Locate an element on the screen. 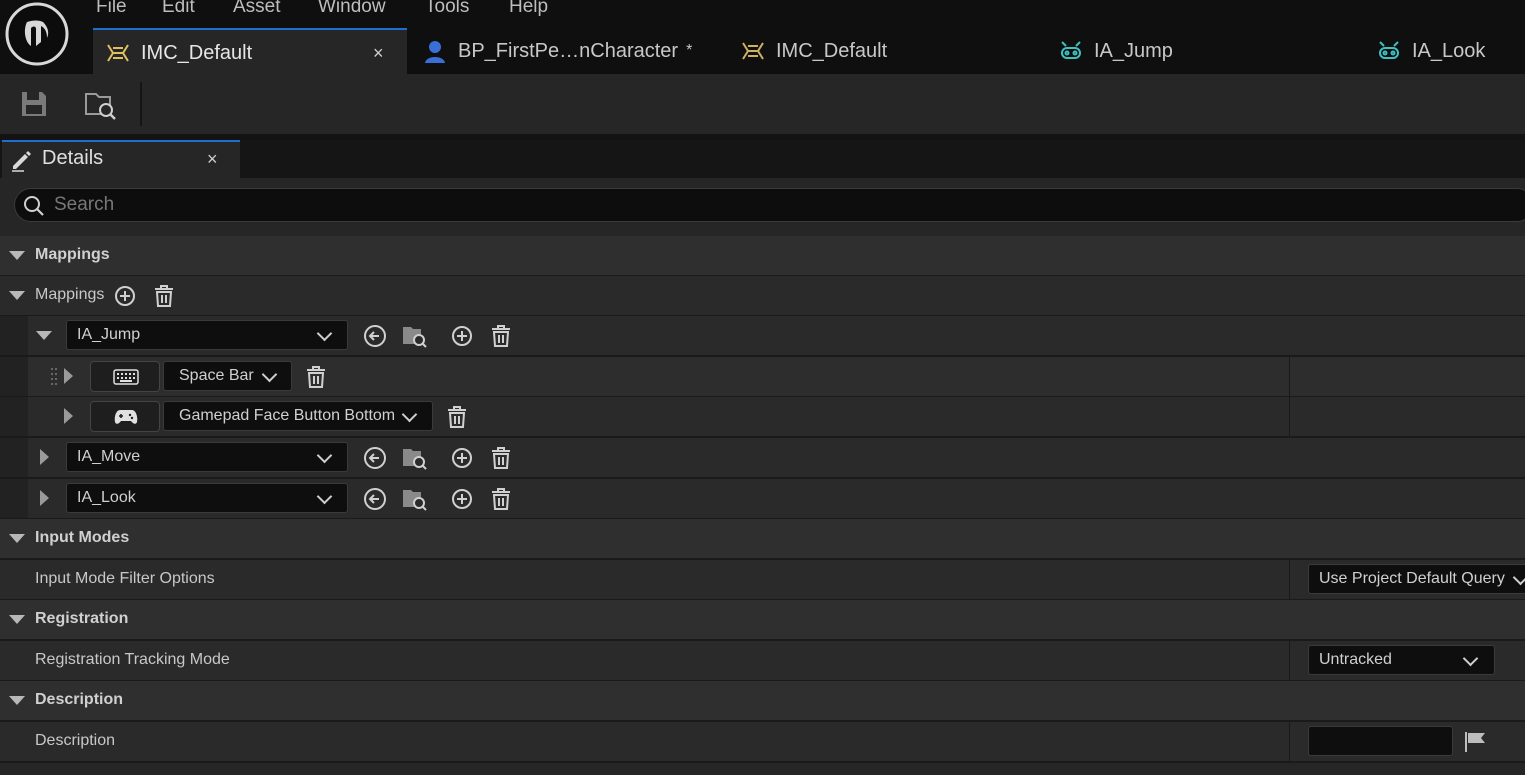 The image size is (1525, 775). action-dropdown: IA_Look is located at coordinates (207, 498).